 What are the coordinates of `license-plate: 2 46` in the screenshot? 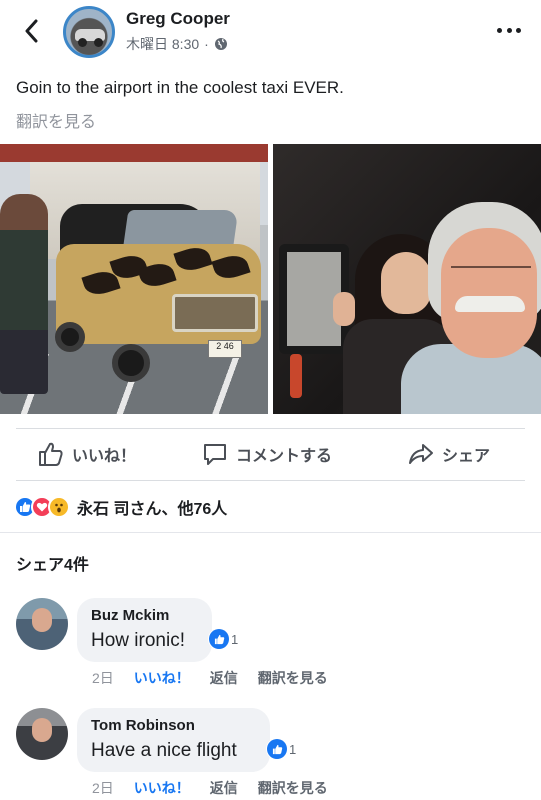 It's located at (225, 349).